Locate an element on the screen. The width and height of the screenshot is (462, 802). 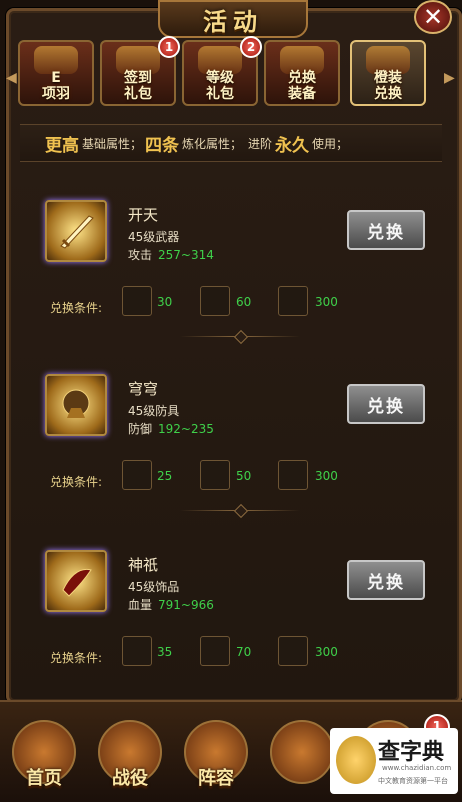
tab-label: 橙装 兑换 is located at coordinates (388, 86).